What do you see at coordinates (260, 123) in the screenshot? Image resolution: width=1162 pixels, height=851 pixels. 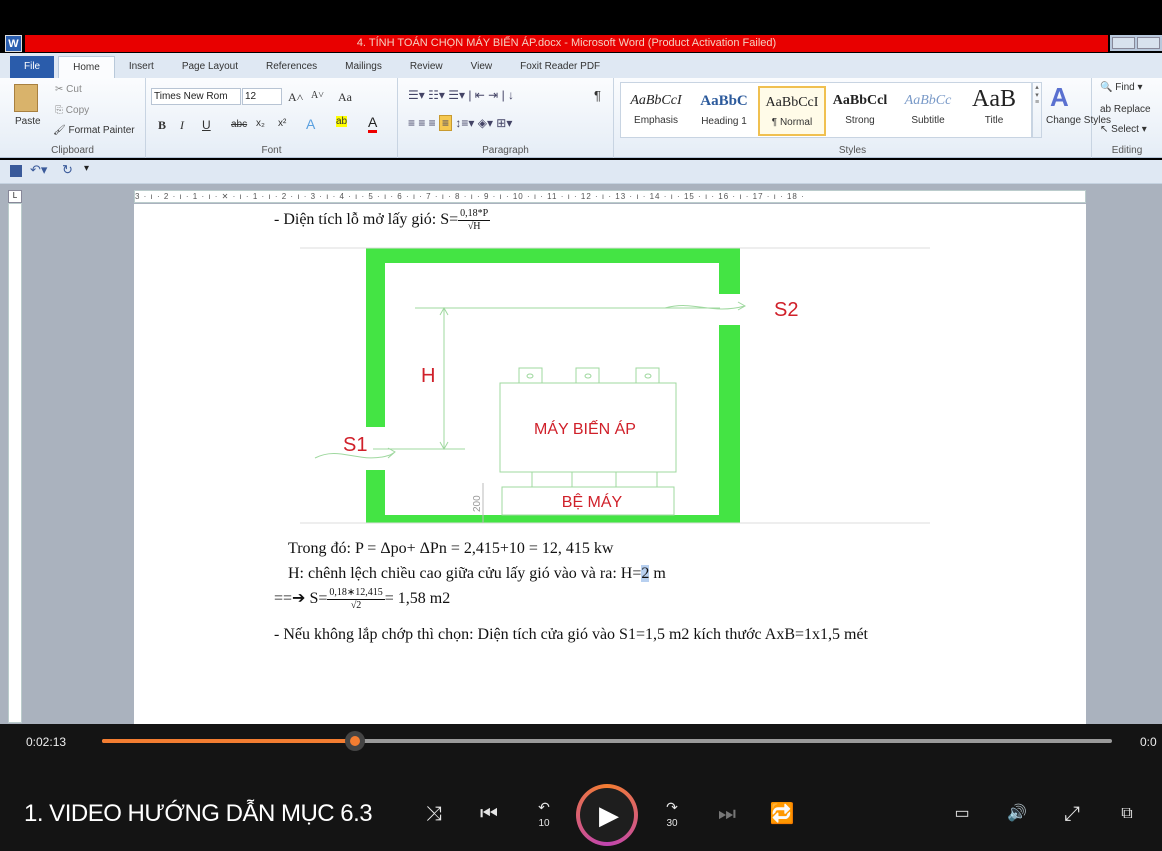 I see `subscript-button: x₂` at bounding box center [260, 123].